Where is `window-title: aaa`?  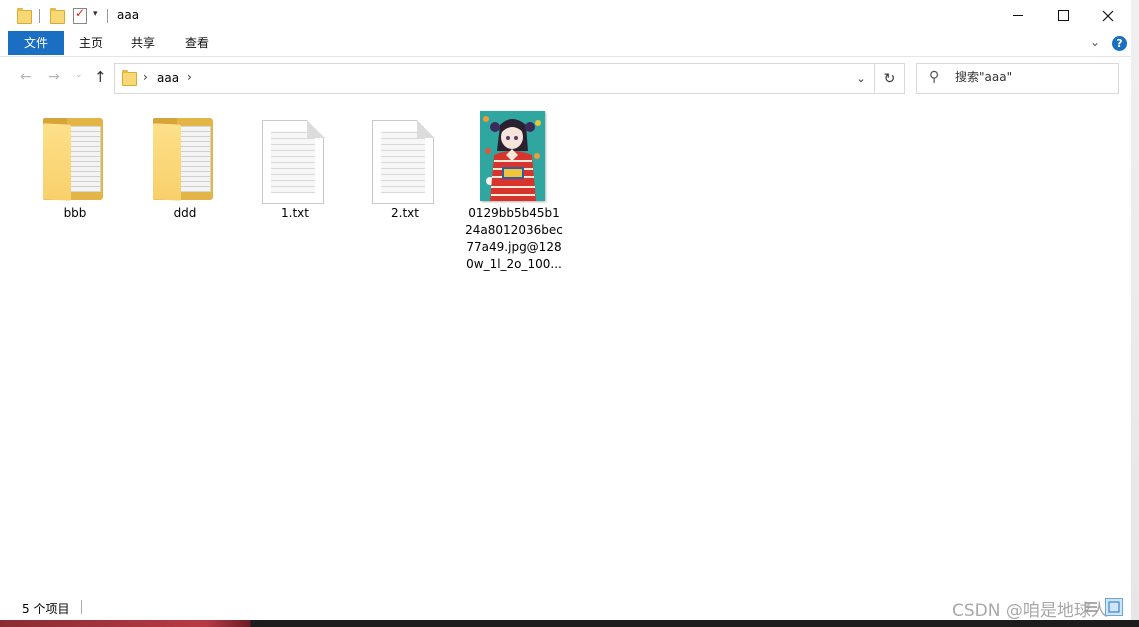 window-title: aaa is located at coordinates (128, 15).